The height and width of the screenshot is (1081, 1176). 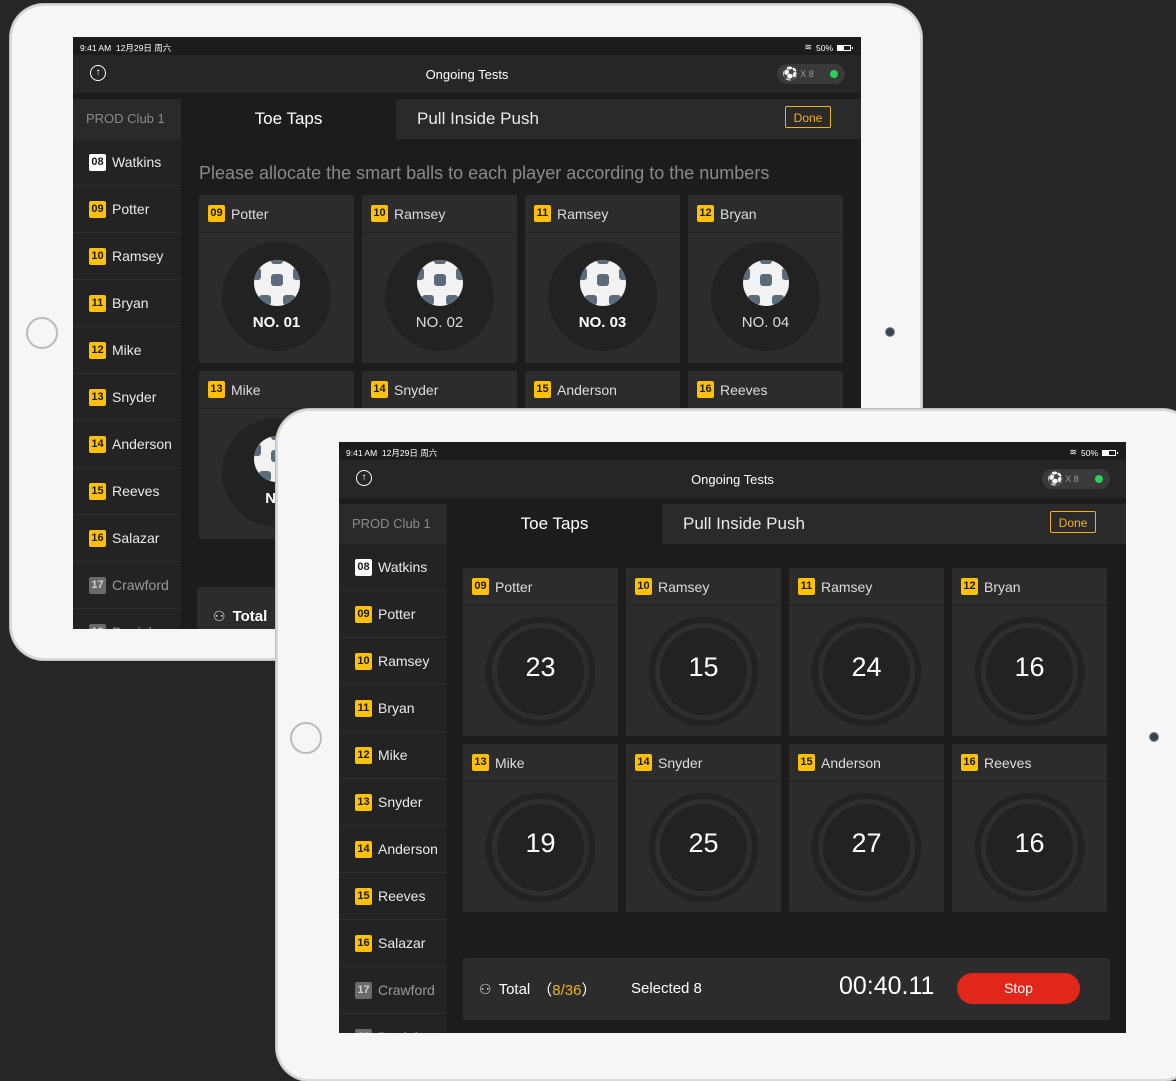 What do you see at coordinates (538, 990) in the screenshot?
I see `total-summary: ⚇ Total （8/36）` at bounding box center [538, 990].